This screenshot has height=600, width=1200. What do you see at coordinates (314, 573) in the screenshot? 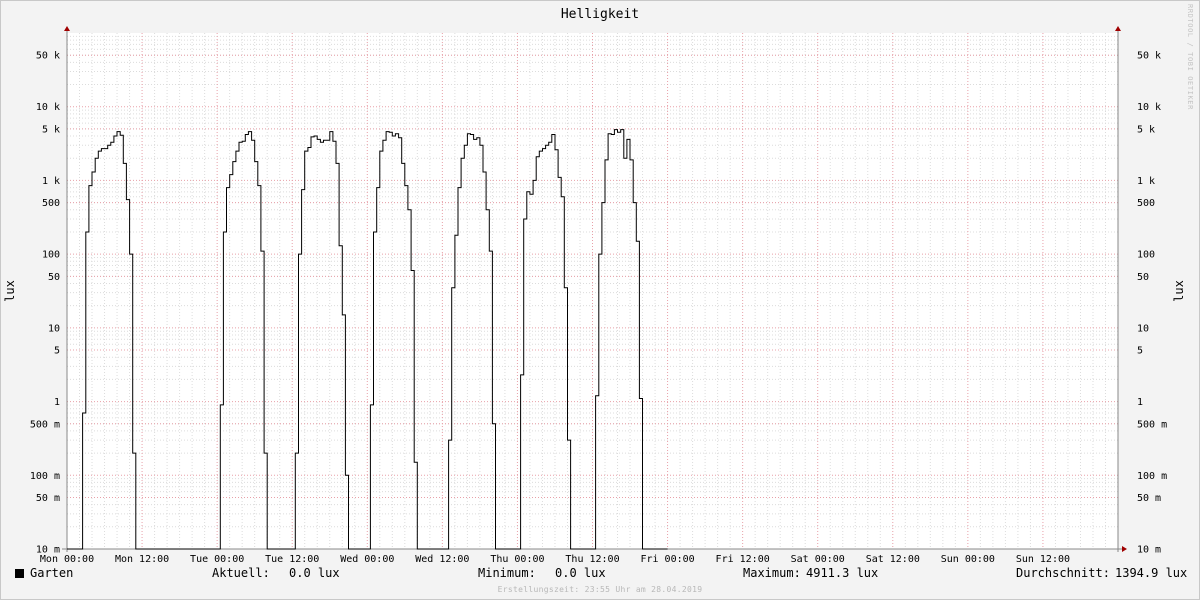
I see `current-value: 0.0 lux` at bounding box center [314, 573].